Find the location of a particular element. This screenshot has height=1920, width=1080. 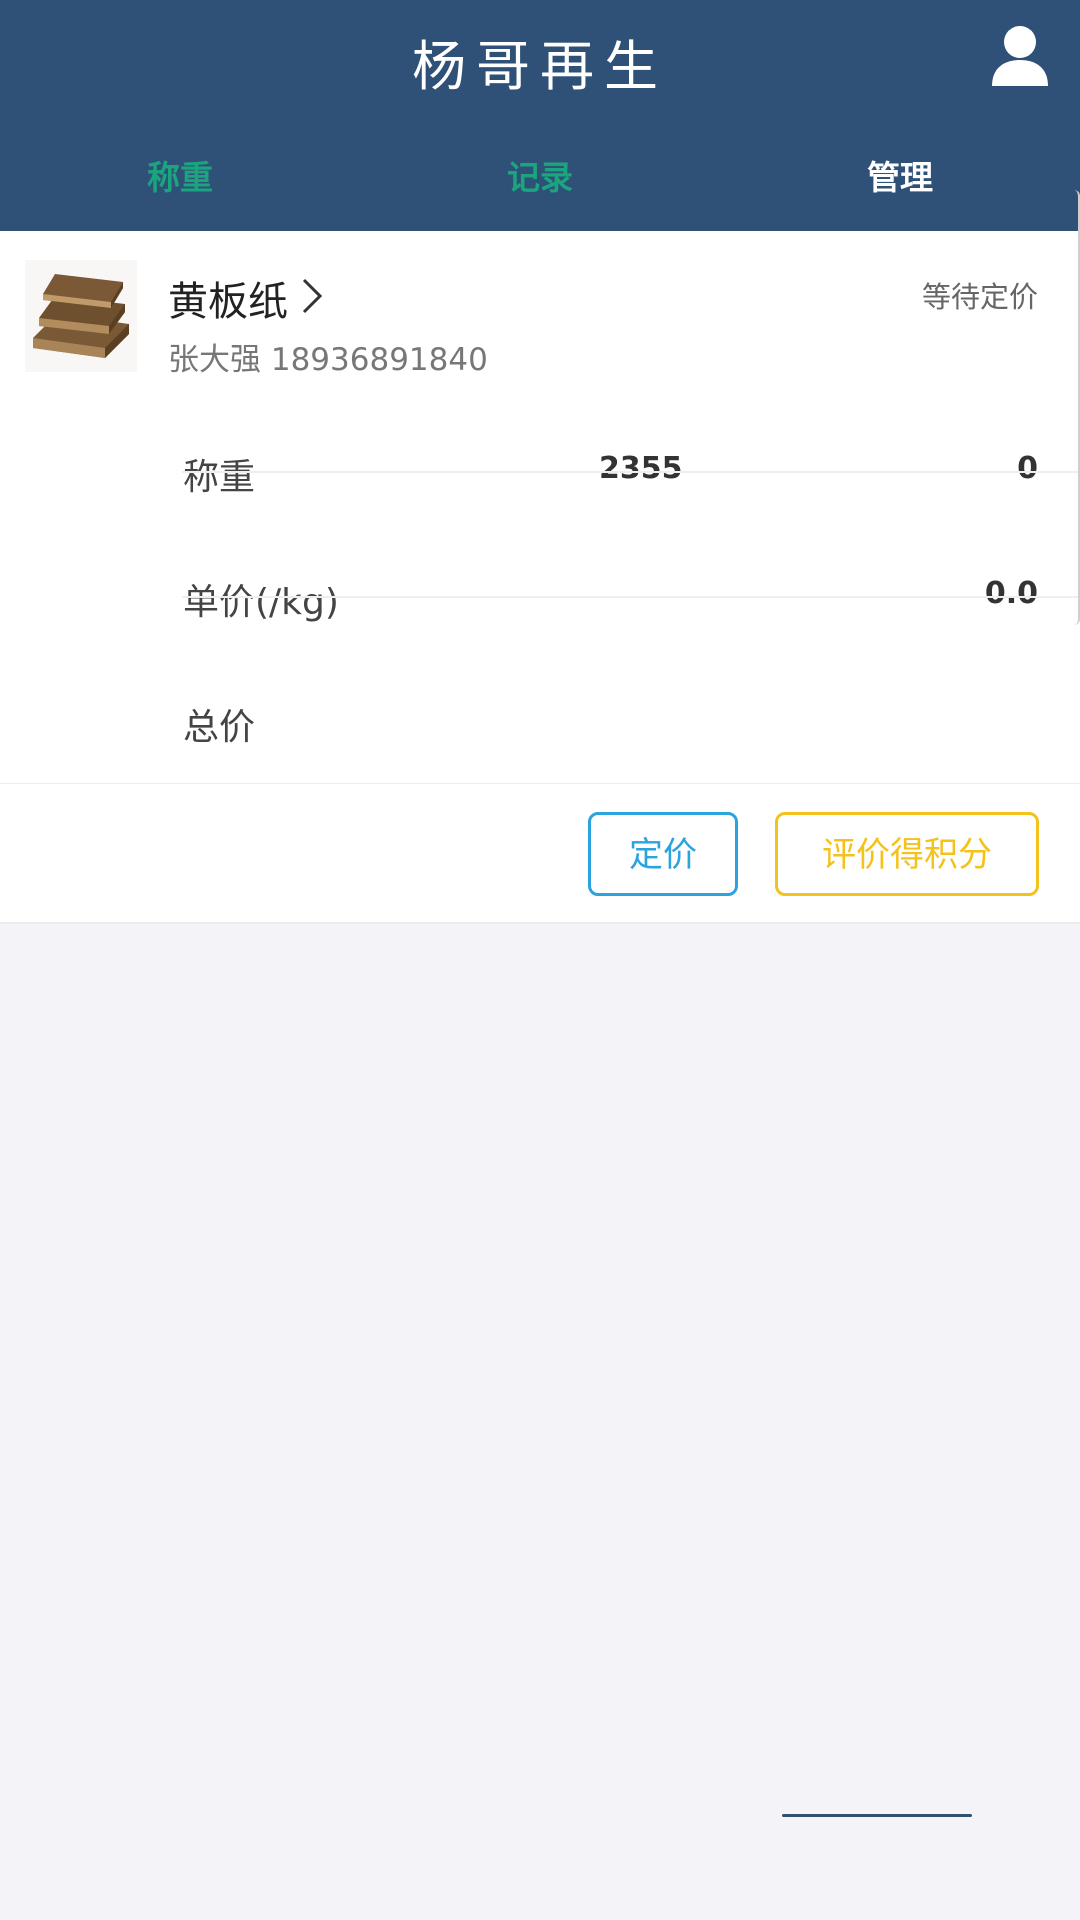

chevron-right-icon is located at coordinates (312, 296).